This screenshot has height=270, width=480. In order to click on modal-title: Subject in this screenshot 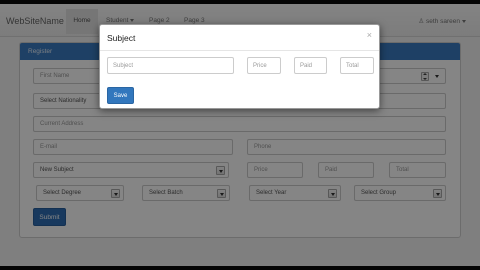, I will do `click(121, 38)`.